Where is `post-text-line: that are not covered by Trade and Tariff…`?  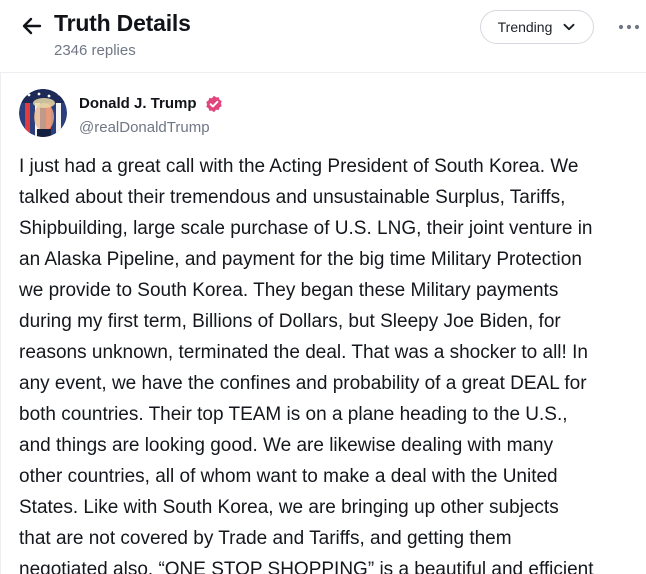 post-text-line: that are not covered by Trade and Tariff… is located at coordinates (265, 538).